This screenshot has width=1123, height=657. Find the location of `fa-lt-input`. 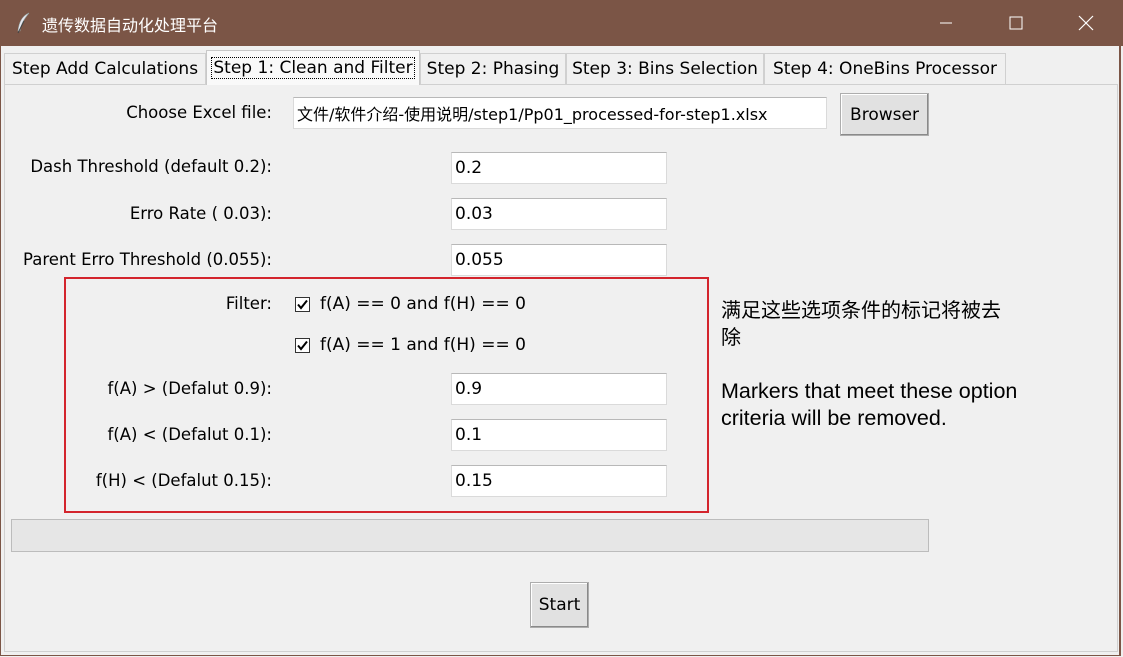

fa-lt-input is located at coordinates (559, 435).